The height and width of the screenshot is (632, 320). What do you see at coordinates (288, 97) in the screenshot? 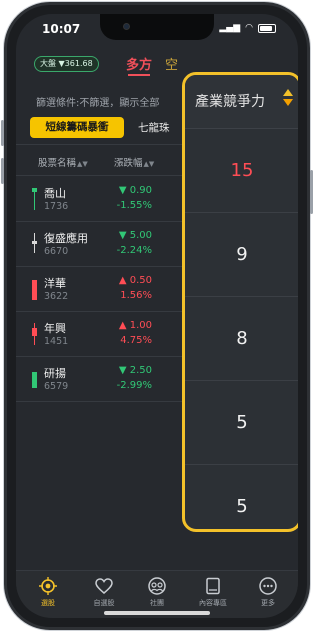
I see `sort-icon` at bounding box center [288, 97].